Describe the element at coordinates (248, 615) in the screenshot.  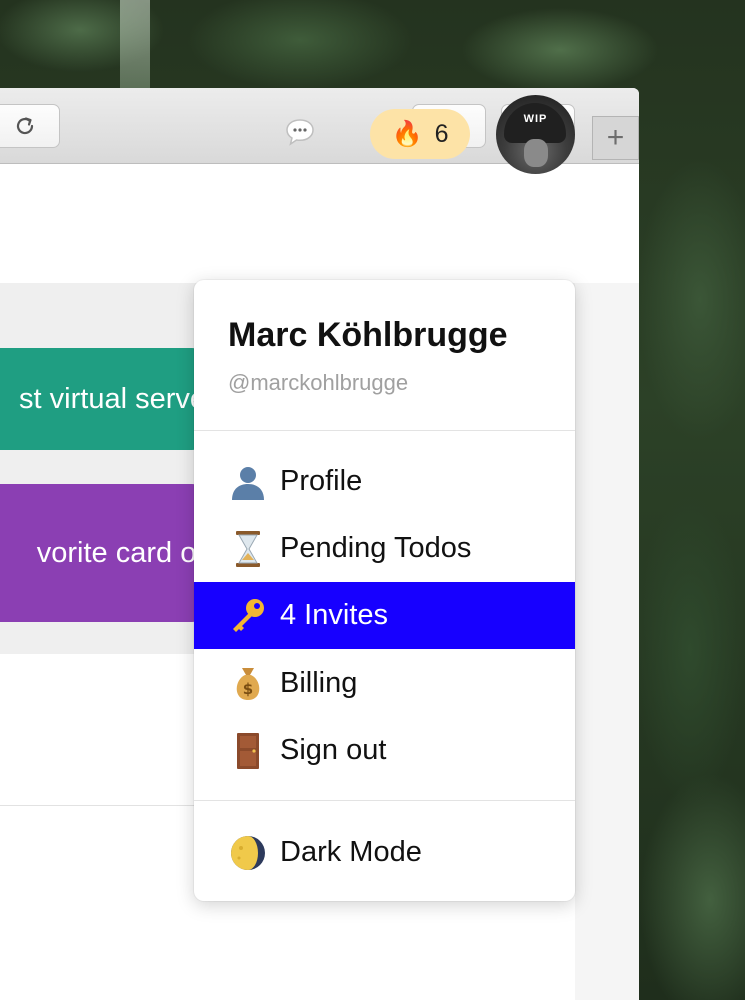
I see `key-icon` at that location.